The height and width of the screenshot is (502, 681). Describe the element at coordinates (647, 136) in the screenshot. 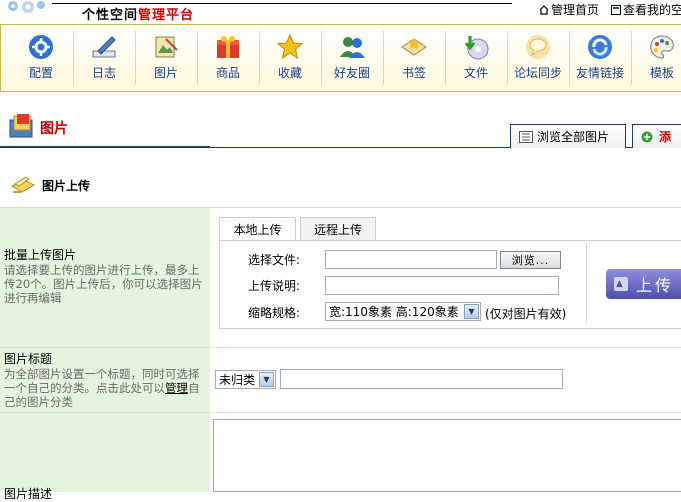

I see `add-circle-icon` at that location.